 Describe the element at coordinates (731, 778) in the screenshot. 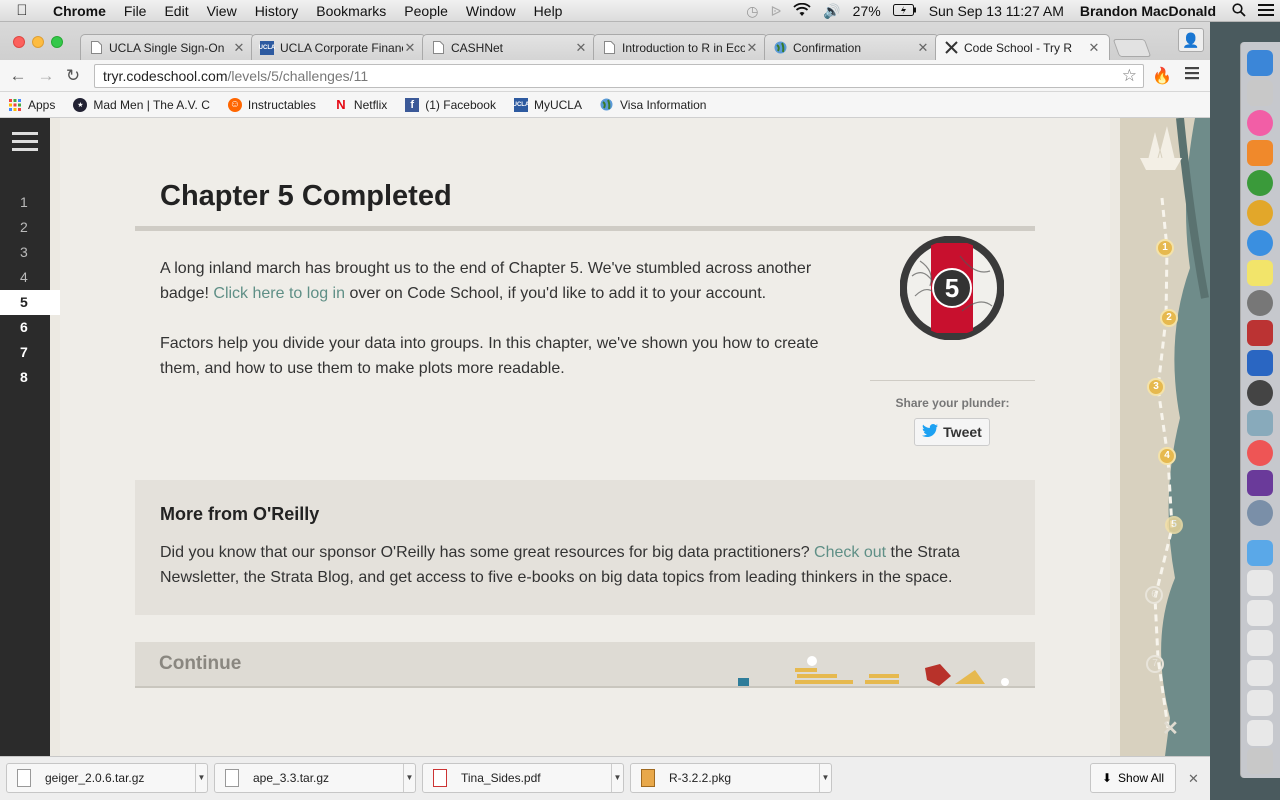

I see `download-item-pkg: R-3.2.2.pkg ▼` at that location.